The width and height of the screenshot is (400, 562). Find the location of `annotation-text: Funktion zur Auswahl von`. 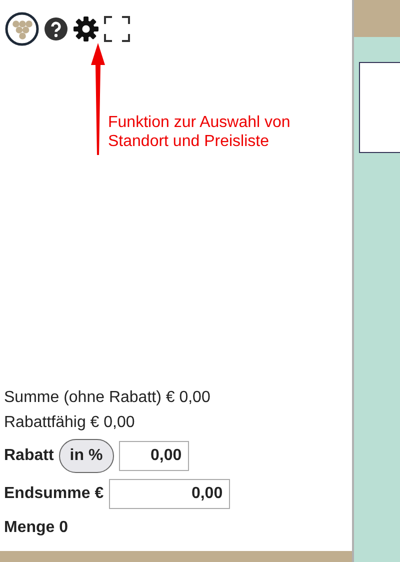

annotation-text: Funktion zur Auswahl von is located at coordinates (199, 122).